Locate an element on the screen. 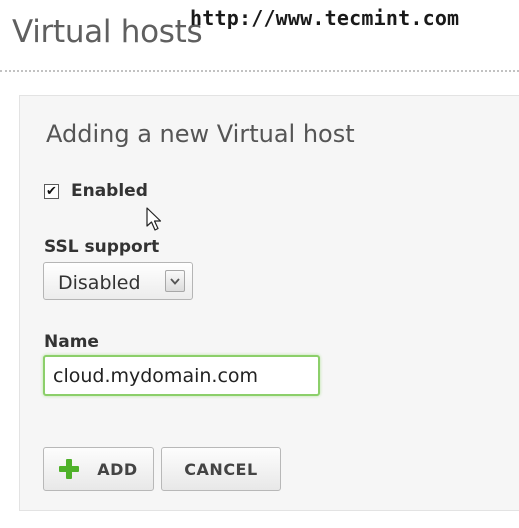  form-title: Adding a new Virtual host is located at coordinates (200, 134).